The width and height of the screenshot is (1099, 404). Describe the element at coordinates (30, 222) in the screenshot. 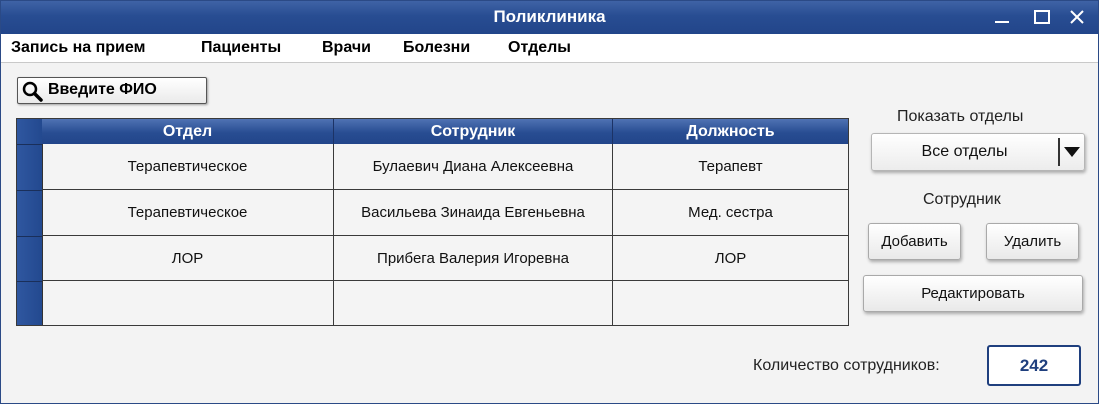

I see `row-header-column` at that location.